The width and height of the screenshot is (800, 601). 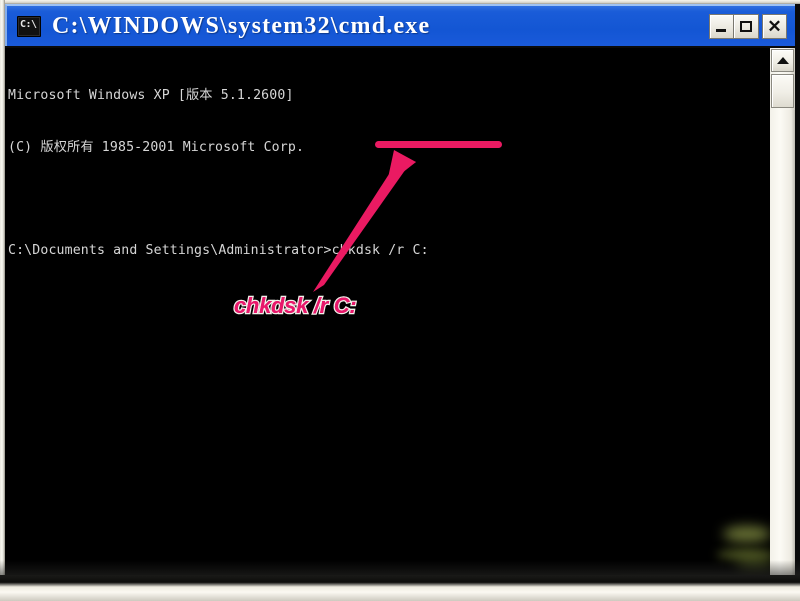 What do you see at coordinates (782, 343) in the screenshot?
I see `scrollbar-track` at bounding box center [782, 343].